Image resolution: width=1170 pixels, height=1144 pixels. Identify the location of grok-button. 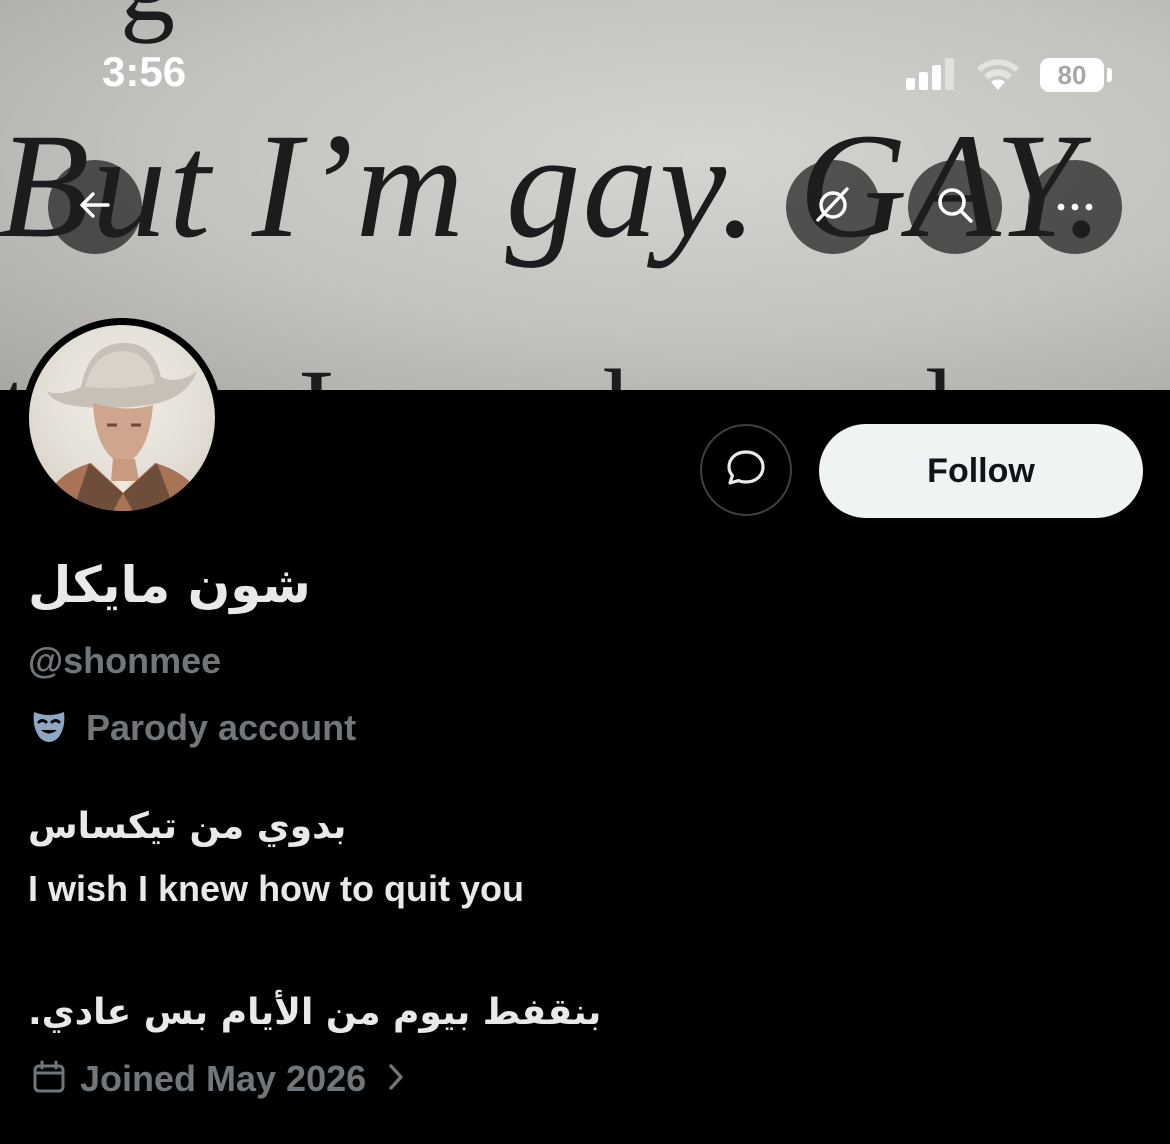
(833, 207).